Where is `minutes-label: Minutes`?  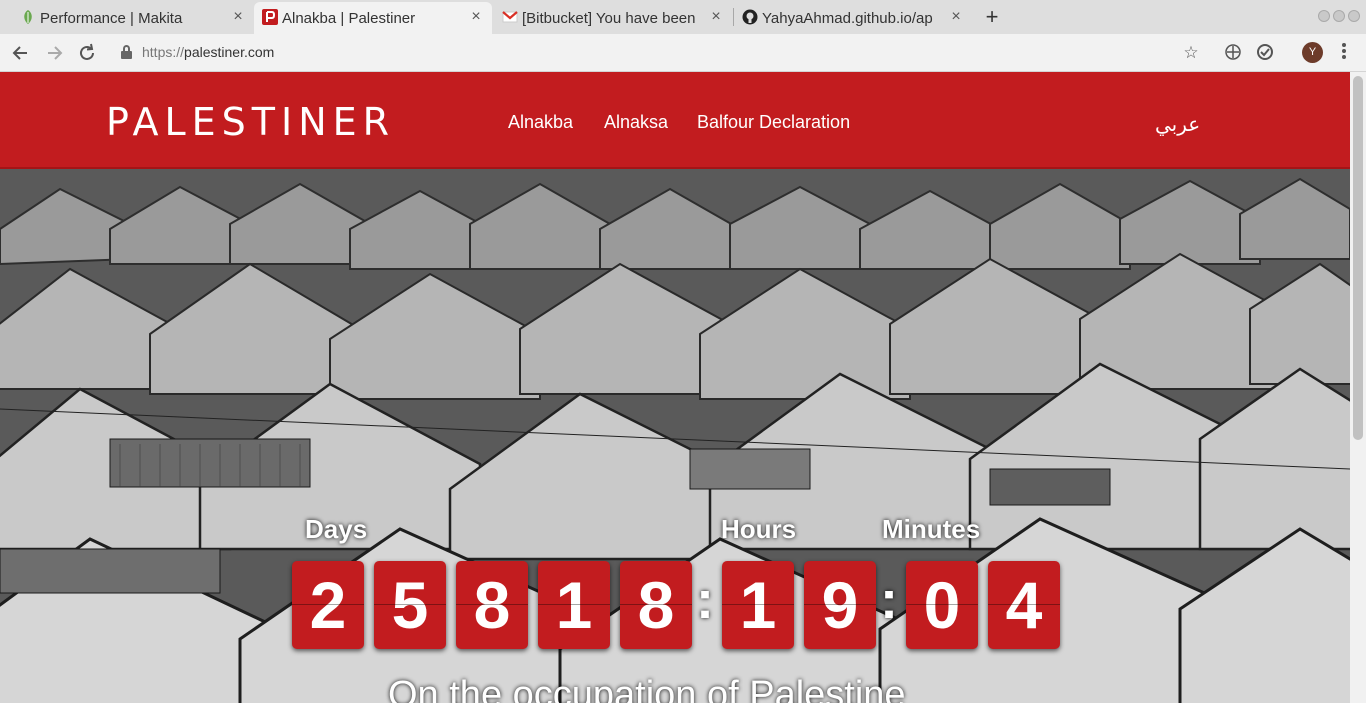 minutes-label: Minutes is located at coordinates (931, 529).